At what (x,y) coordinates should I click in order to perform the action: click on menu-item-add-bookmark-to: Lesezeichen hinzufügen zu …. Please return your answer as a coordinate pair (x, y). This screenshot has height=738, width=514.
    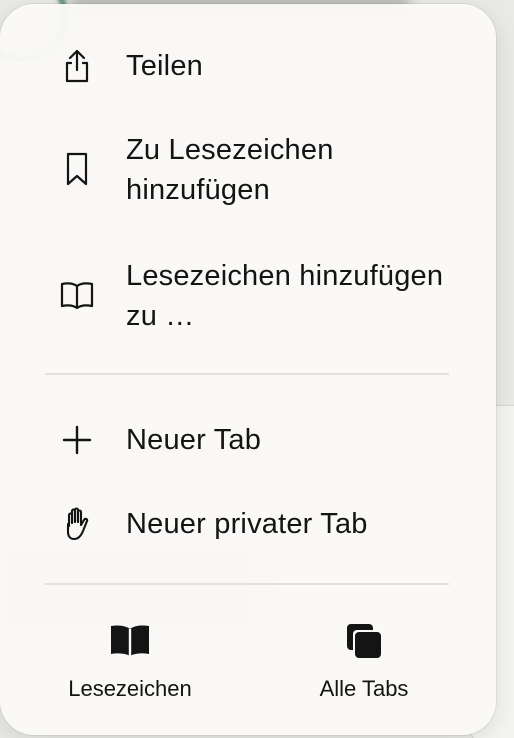
    Looking at the image, I should click on (248, 296).